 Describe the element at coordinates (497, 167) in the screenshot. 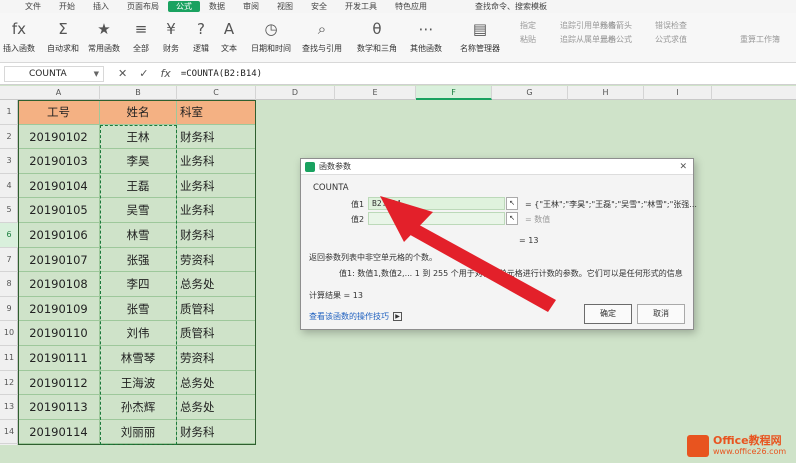

I see `dialog-title-bar: 函数参数 ✕` at that location.